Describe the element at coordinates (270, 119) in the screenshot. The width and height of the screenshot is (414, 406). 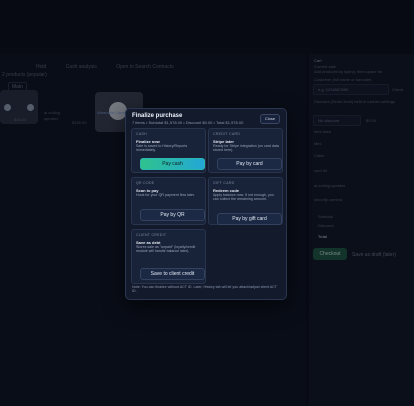
I see `close-button: Close` at that location.